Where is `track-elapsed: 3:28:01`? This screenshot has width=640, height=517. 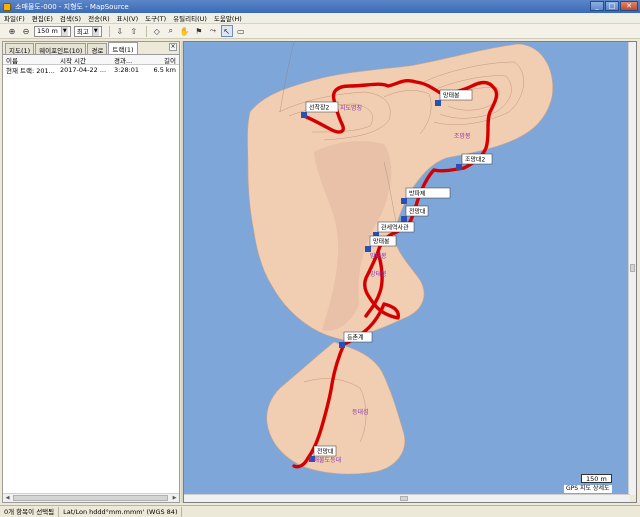
track-elapsed: 3:28:01 is located at coordinates (127, 70).